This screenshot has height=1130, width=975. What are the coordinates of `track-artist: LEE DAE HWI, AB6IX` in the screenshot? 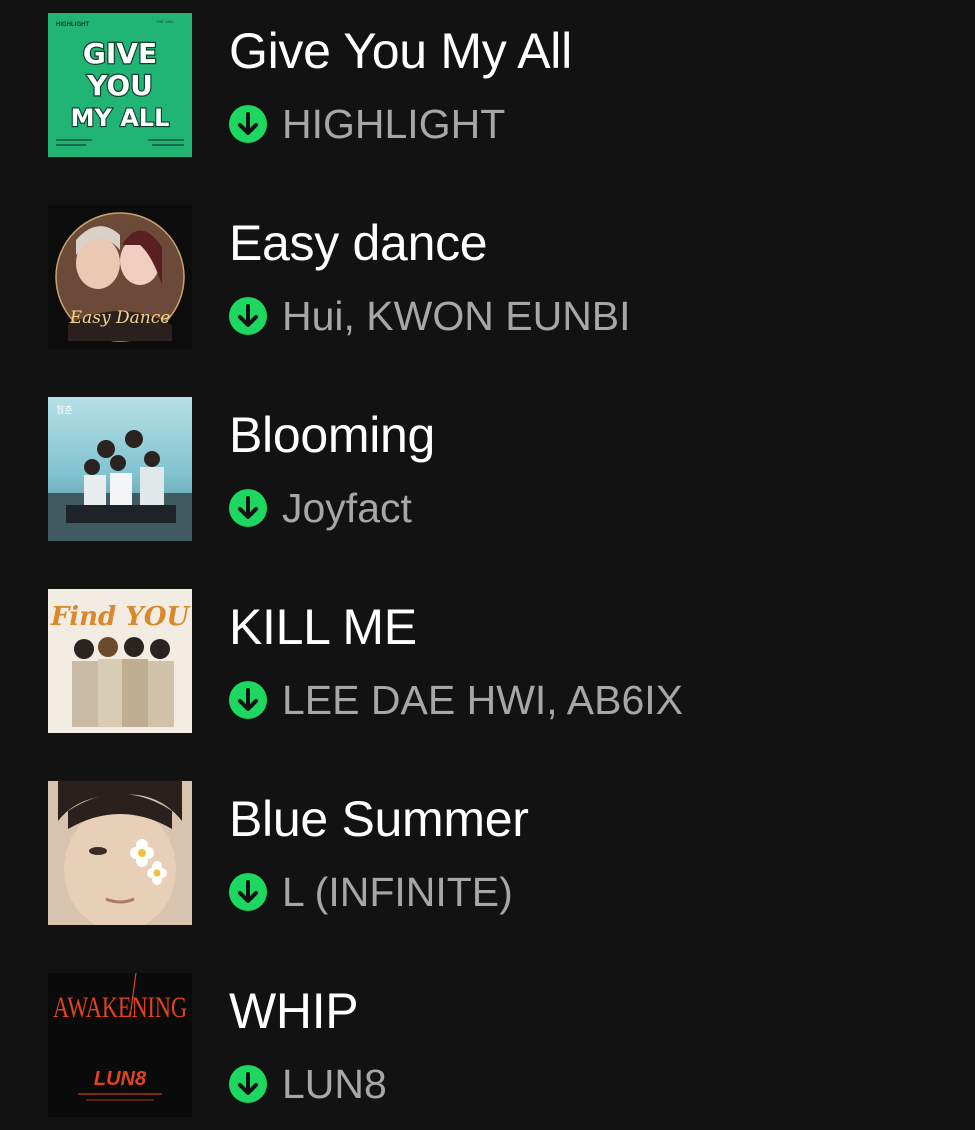 It's located at (483, 700).